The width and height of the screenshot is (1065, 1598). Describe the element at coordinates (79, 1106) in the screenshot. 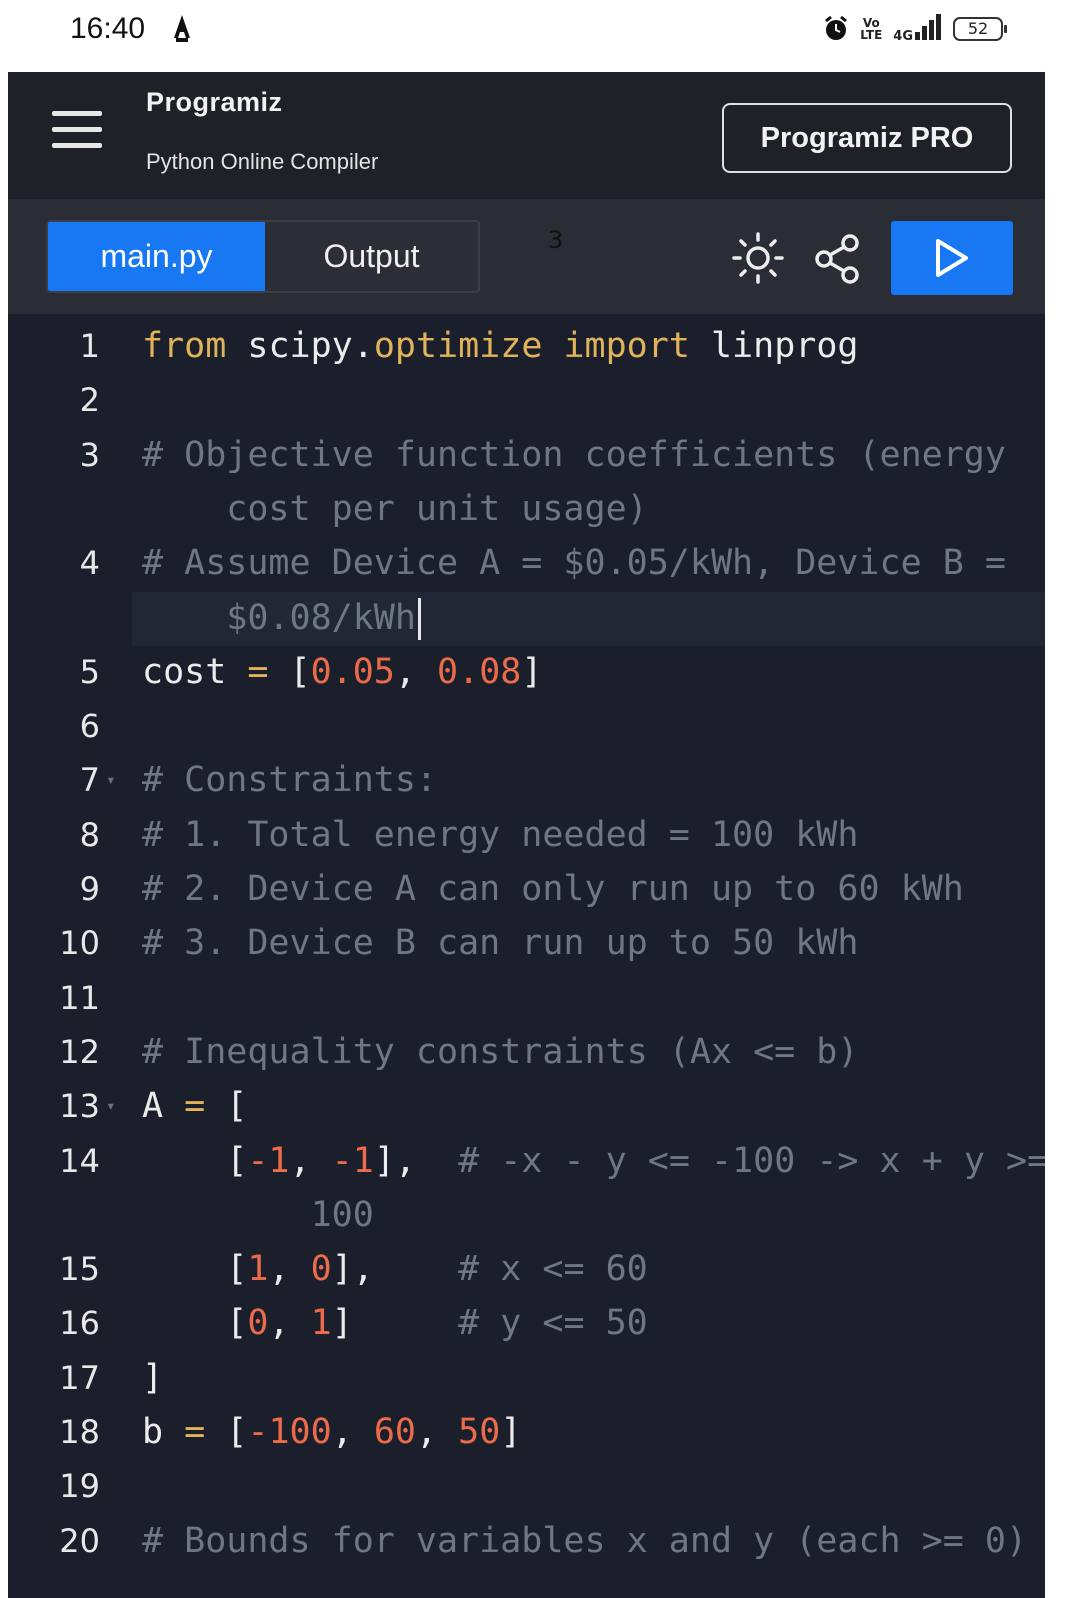

I see `line-number: 13` at that location.